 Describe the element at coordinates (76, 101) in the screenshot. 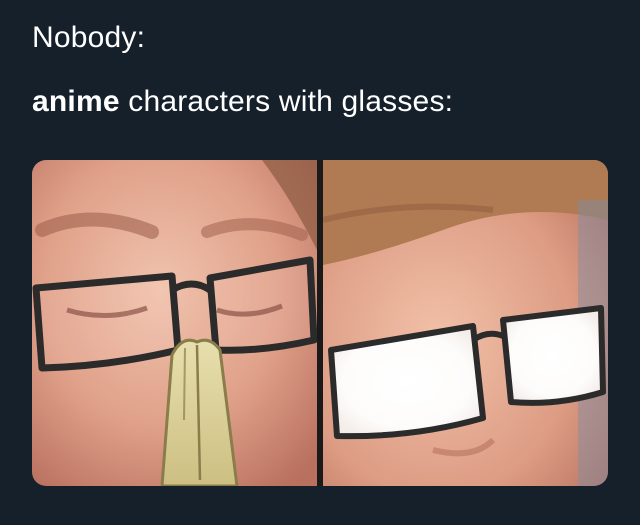

I see `caption-bold-word: anime` at that location.